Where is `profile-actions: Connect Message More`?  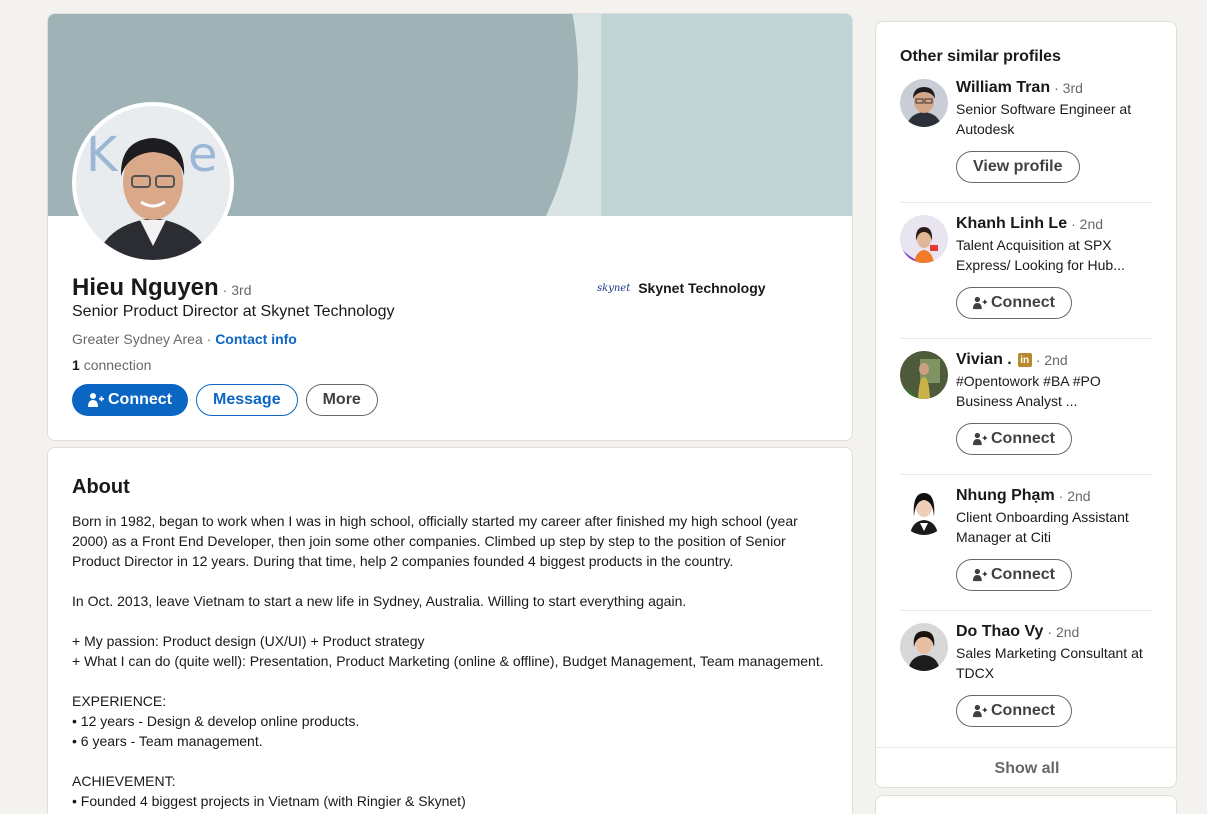 profile-actions: Connect Message More is located at coordinates (225, 400).